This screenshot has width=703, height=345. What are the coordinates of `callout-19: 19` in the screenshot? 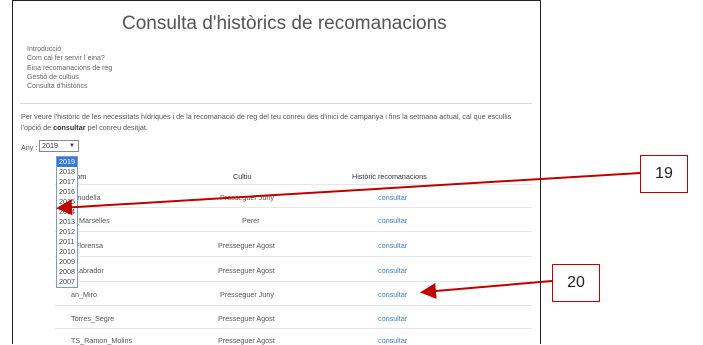 It's located at (664, 174).